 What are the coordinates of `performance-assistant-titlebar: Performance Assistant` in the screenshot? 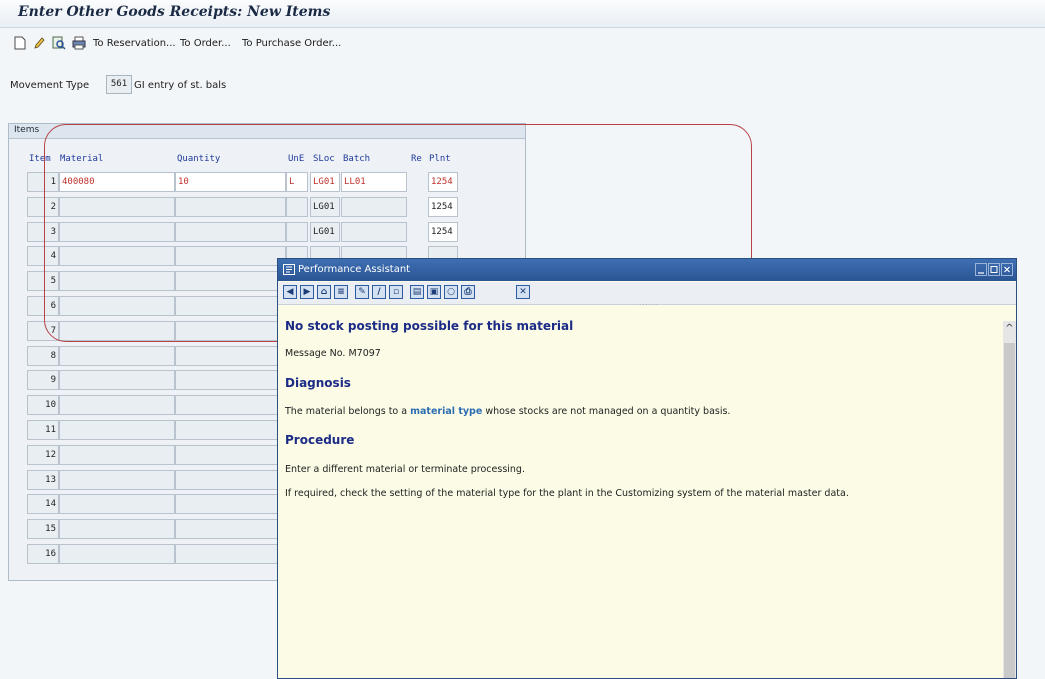 It's located at (647, 270).